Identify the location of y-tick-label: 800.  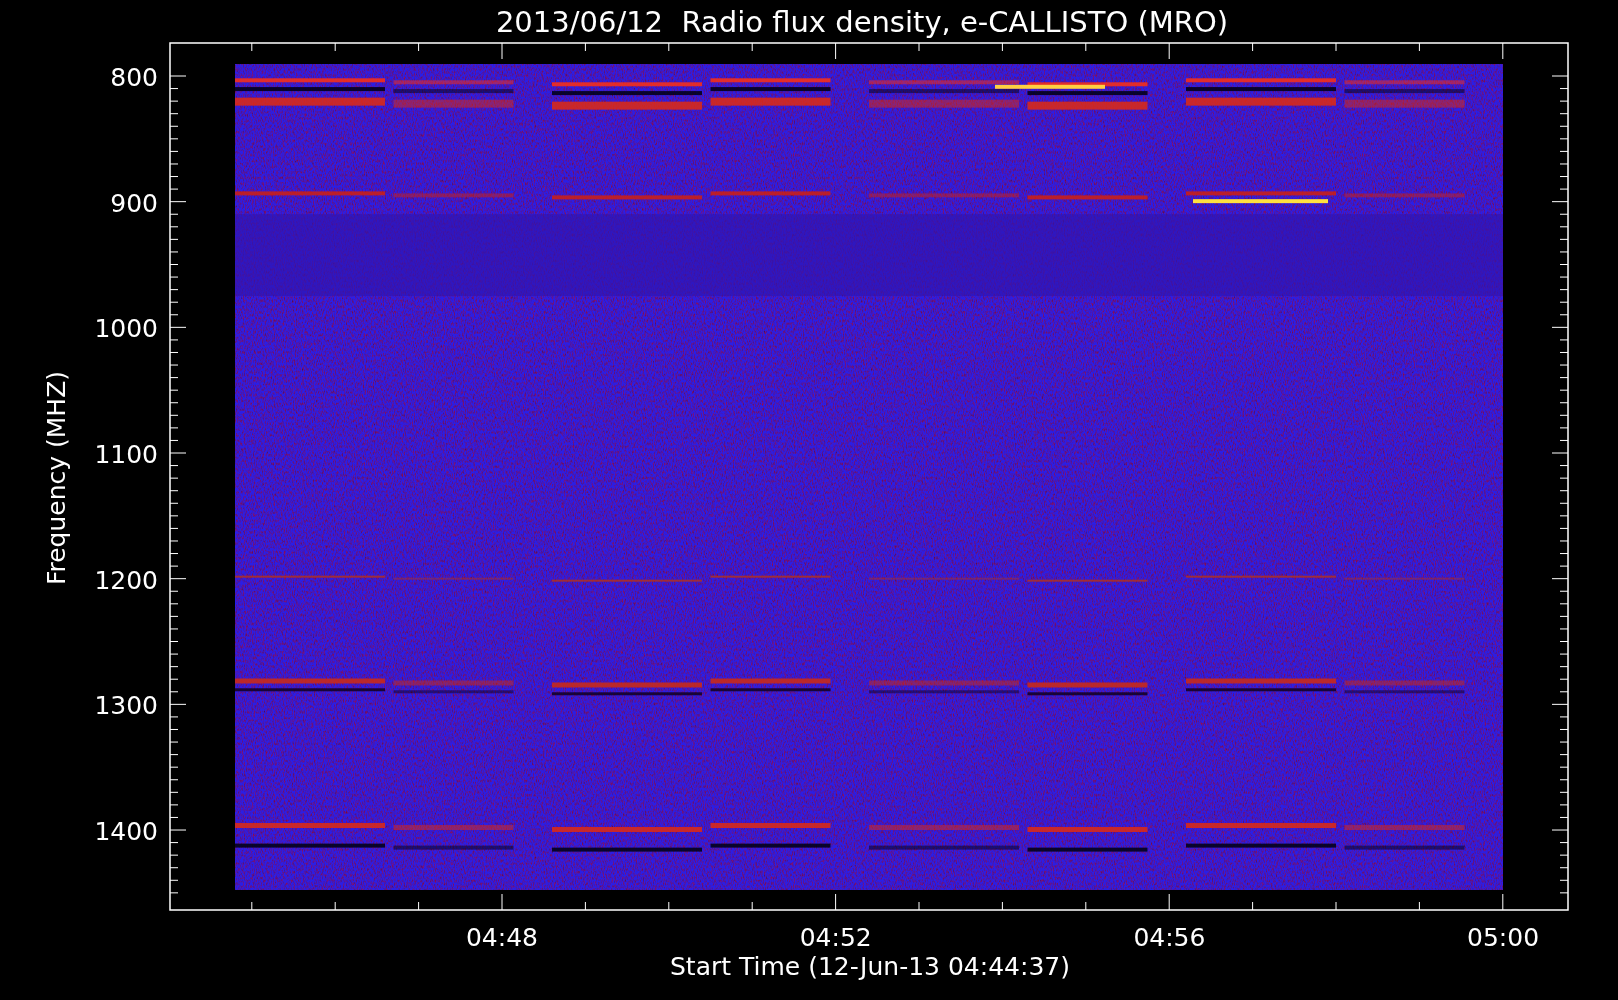
(134, 77).